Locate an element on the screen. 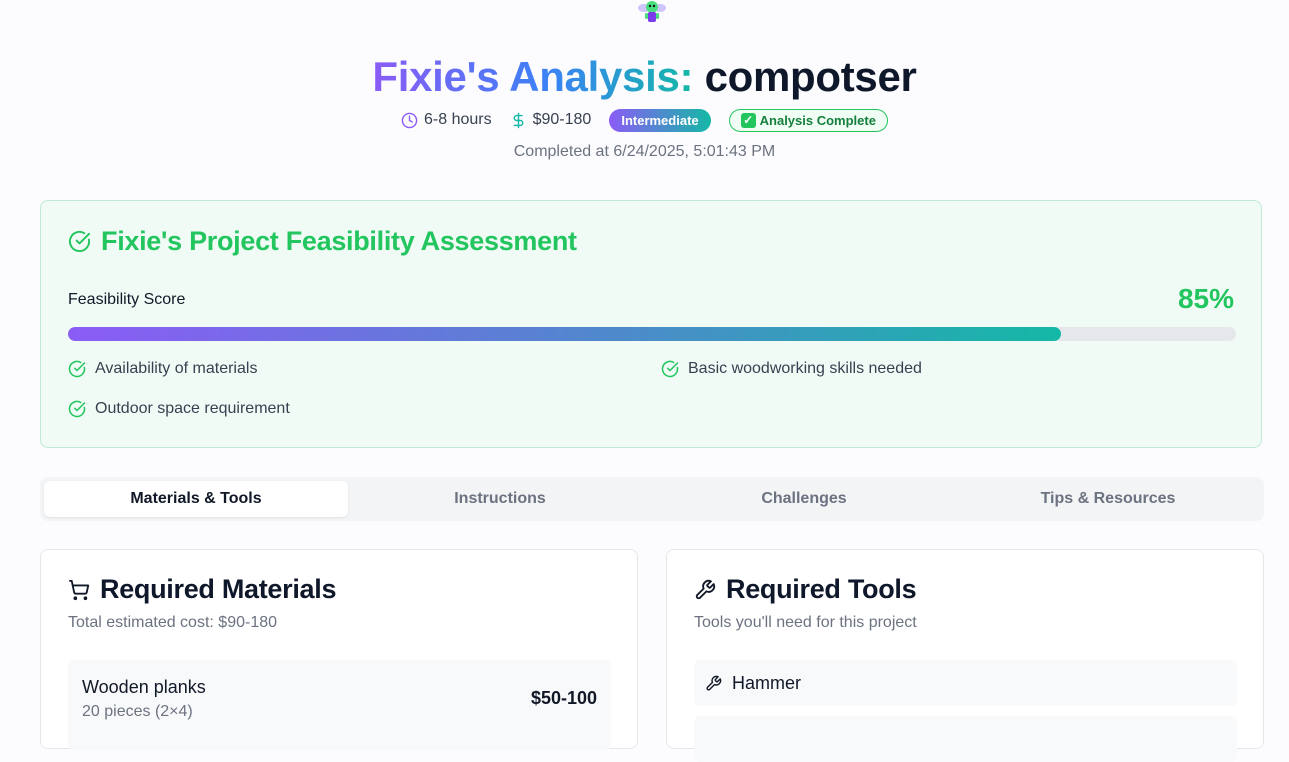 The image size is (1289, 762). feasibility-factor: Availability of materials is located at coordinates (162, 369).